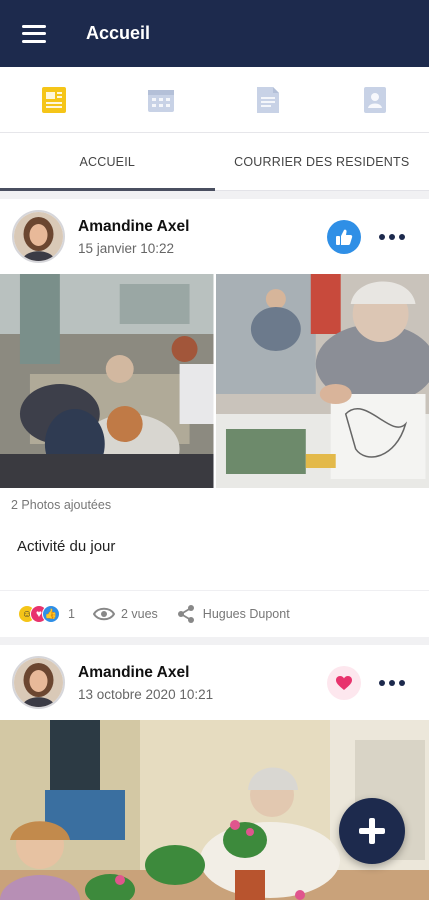  What do you see at coordinates (51, 614) in the screenshot?
I see `thumbs-up-reaction-icon: 👍` at bounding box center [51, 614].